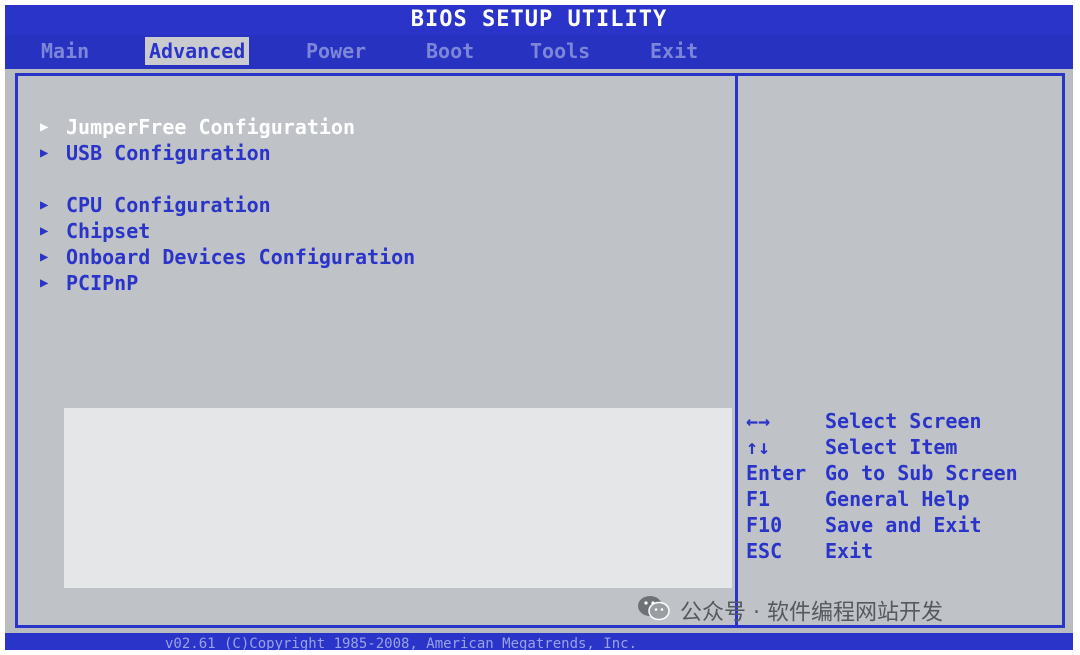 This screenshot has height=655, width=1080. I want to click on key-name: F1, so click(758, 499).